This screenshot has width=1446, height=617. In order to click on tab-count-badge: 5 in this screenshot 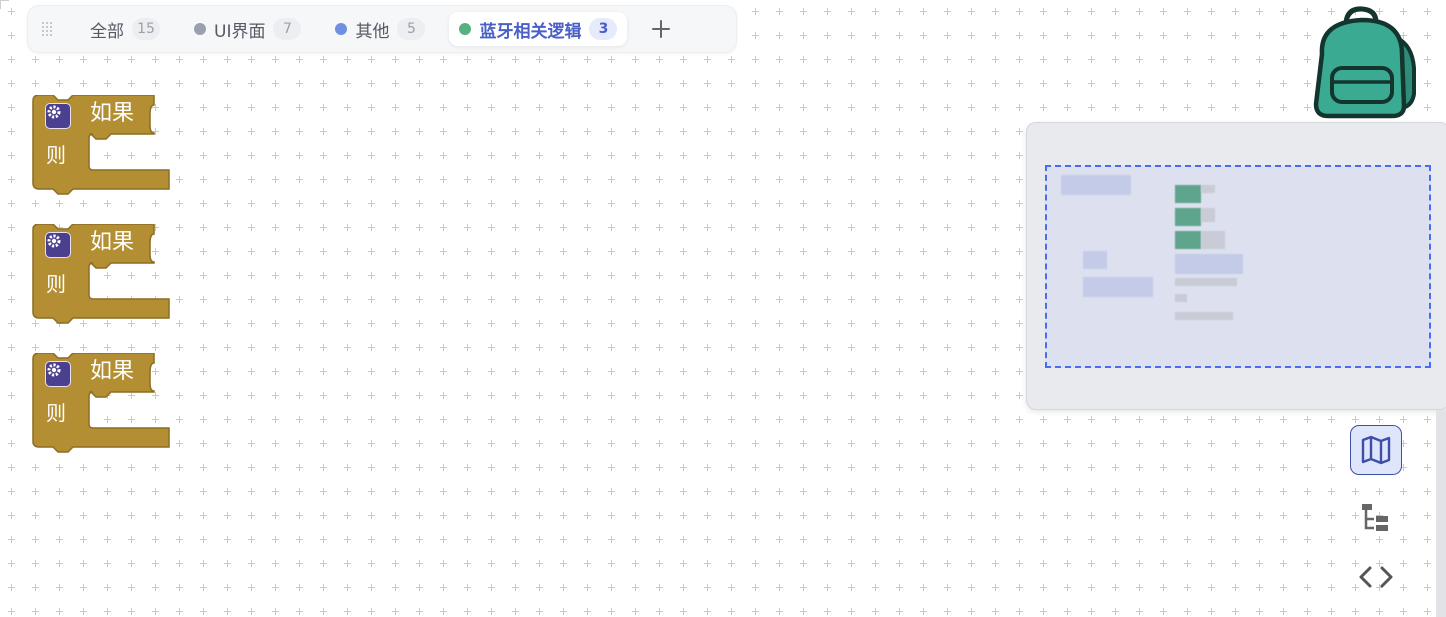, I will do `click(411, 29)`.